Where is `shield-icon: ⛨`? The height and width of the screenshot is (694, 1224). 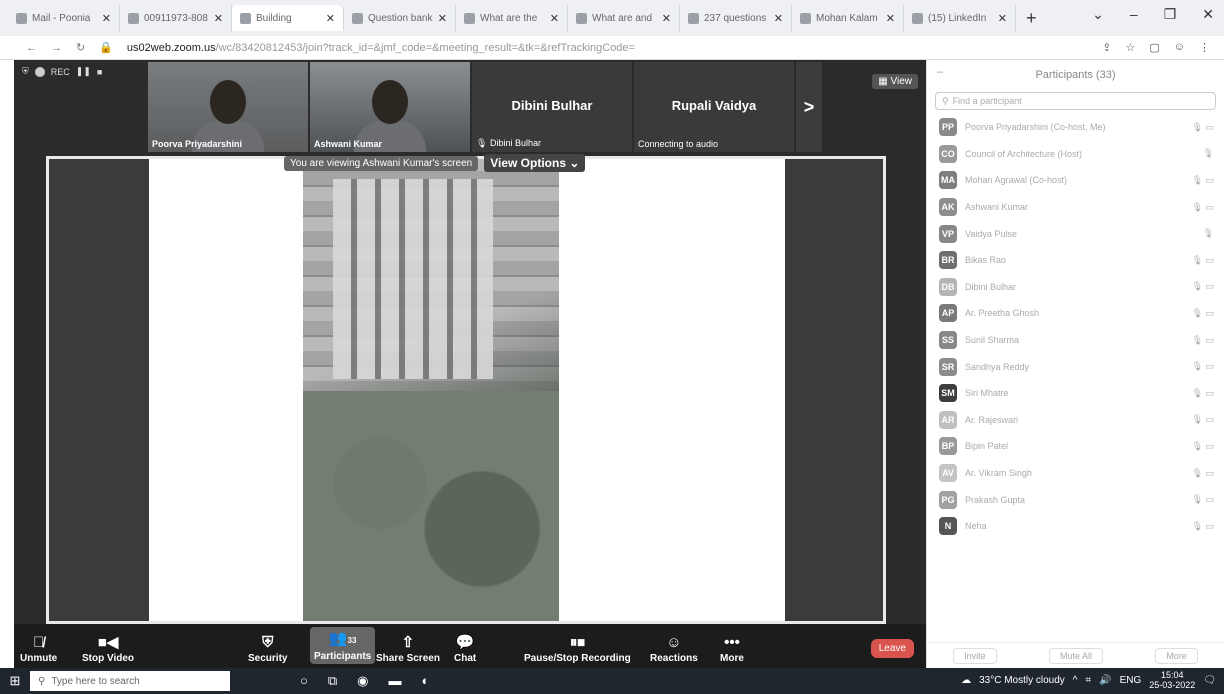
shield-icon: ⛨ is located at coordinates (25, 71).